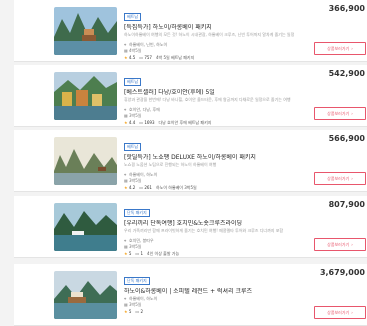 The width and height of the screenshot is (367, 326). Describe the element at coordinates (219, 188) in the screenshot. I see `rating-line: ★ 4.2 ▭ 261 하노이 하롱베이 3박5일` at that location.